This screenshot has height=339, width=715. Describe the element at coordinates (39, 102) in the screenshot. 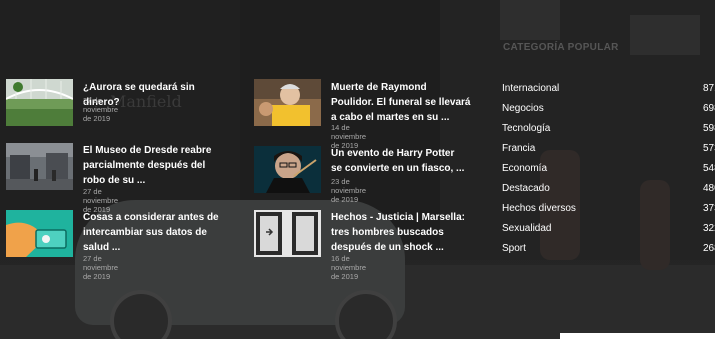

I see `greenhouse-image` at that location.